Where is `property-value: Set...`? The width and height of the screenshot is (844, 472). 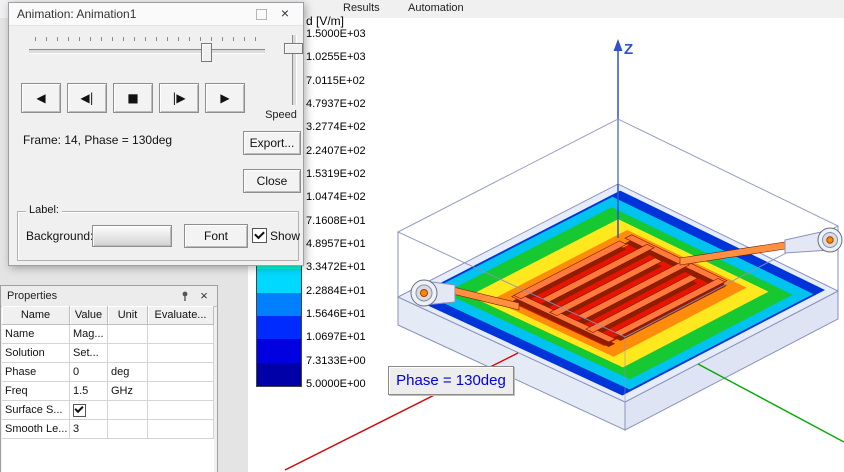
property-value: Set... is located at coordinates (89, 353).